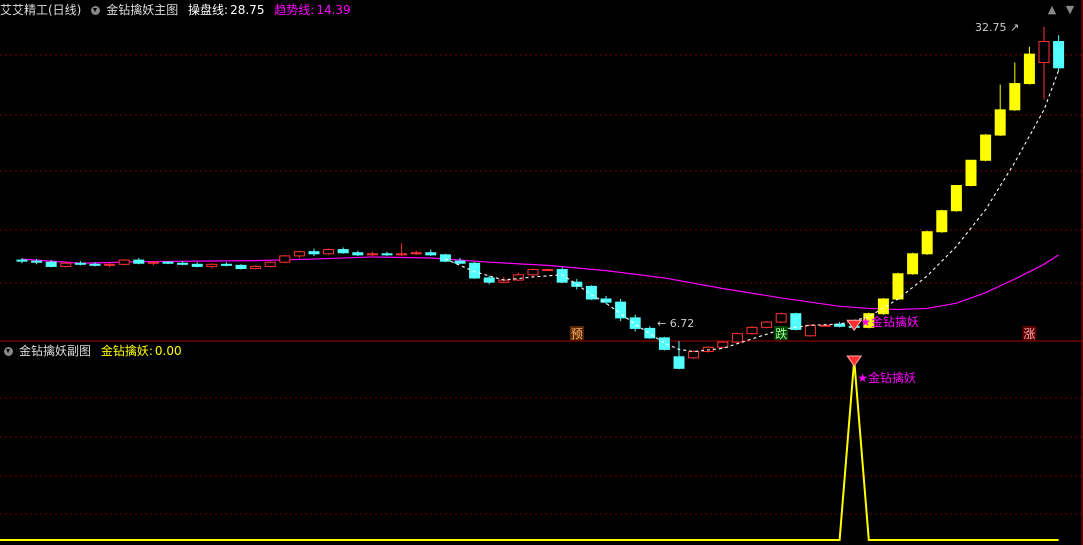  Describe the element at coordinates (675, 323) in the screenshot. I see `low-price-label: ← 6.72` at that location.